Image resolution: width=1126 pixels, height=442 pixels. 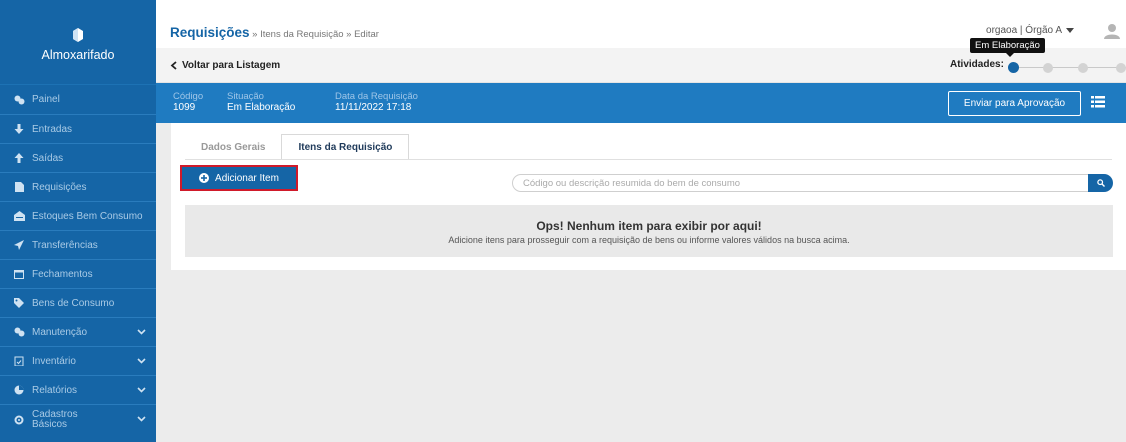 What do you see at coordinates (649, 226) in the screenshot?
I see `empty-state-title: Ops! Nenhum item para exibir por aqui!` at bounding box center [649, 226].